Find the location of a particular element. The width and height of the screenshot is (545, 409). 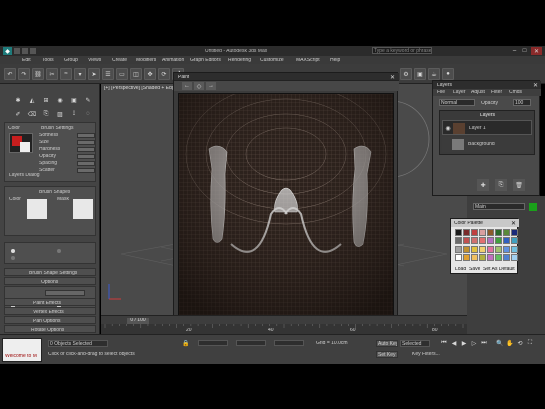

menu-help: Help is located at coordinates (335, 60).